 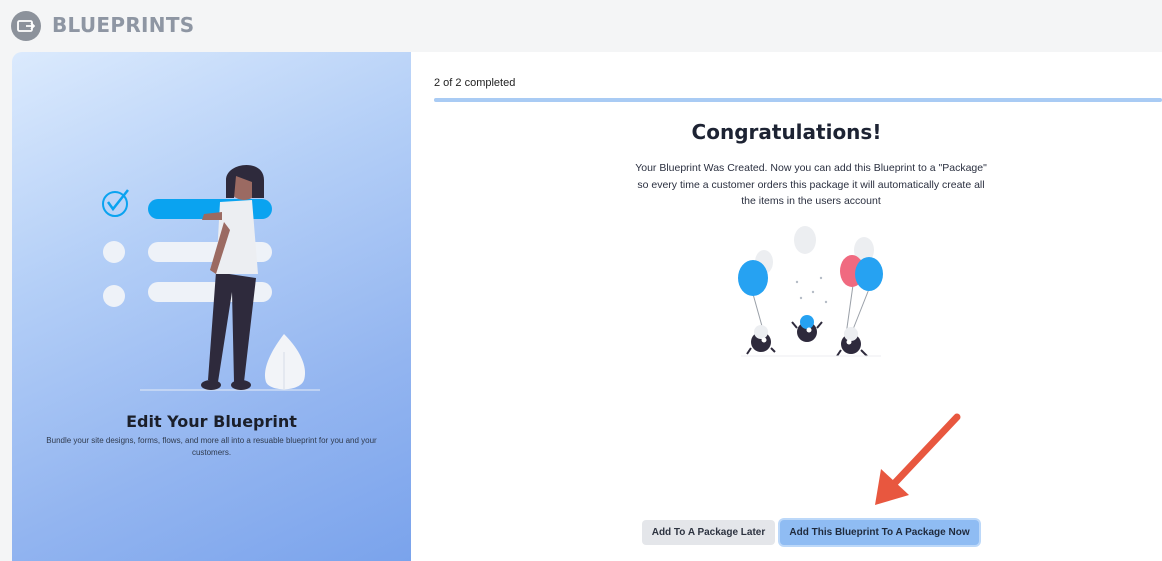 What do you see at coordinates (581, 26) in the screenshot?
I see `app-header: BLUEPRINTS` at bounding box center [581, 26].